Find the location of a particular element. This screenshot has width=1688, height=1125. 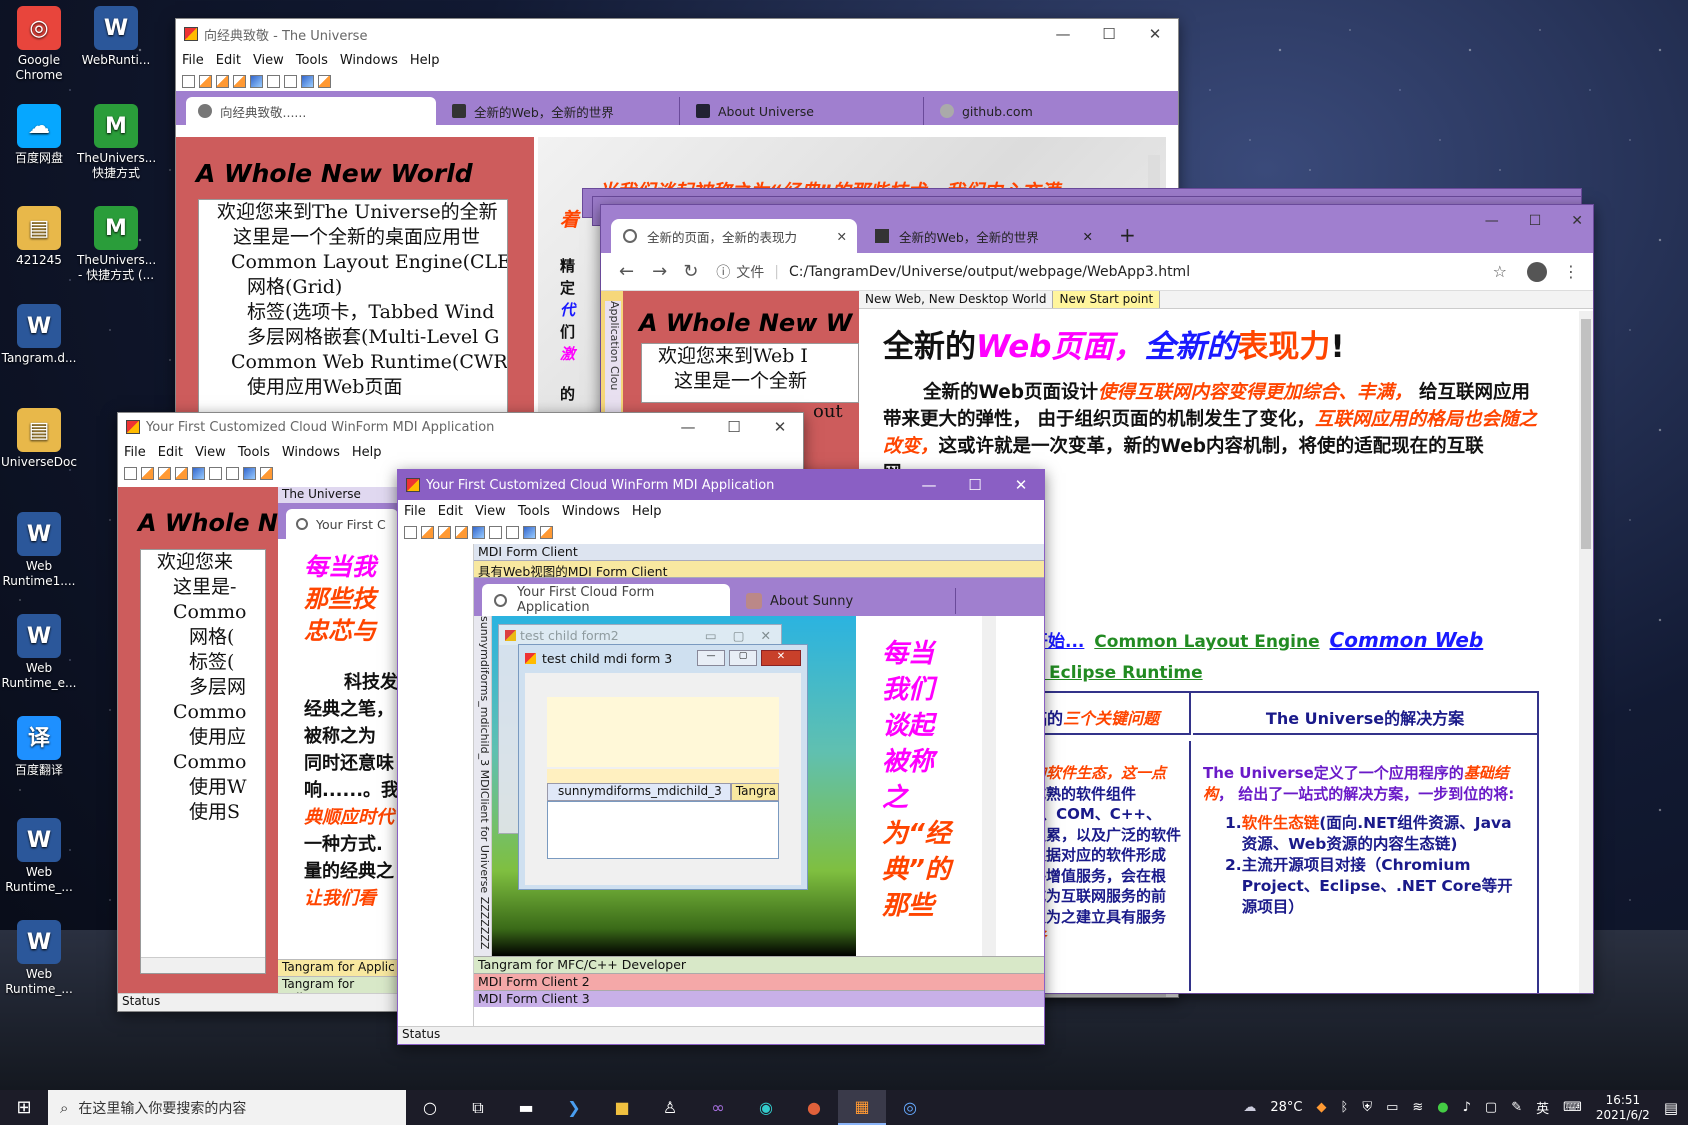

tree-item: 使用应 is located at coordinates (203, 737).